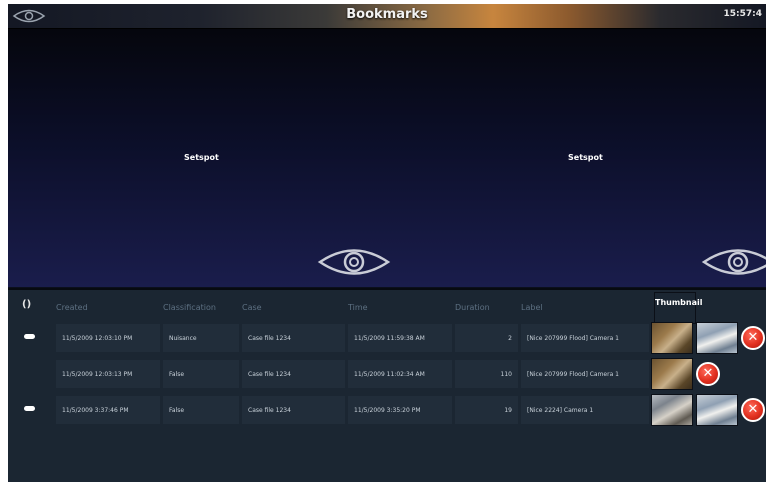 This screenshot has width=766, height=486. Describe the element at coordinates (472, 308) in the screenshot. I see `column-header-duration: Duration` at that location.